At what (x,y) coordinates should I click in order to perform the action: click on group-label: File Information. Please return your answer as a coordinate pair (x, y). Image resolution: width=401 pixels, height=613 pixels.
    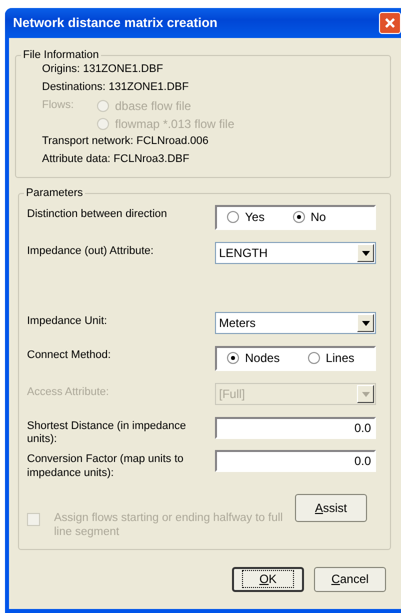
    Looking at the image, I should click on (61, 55).